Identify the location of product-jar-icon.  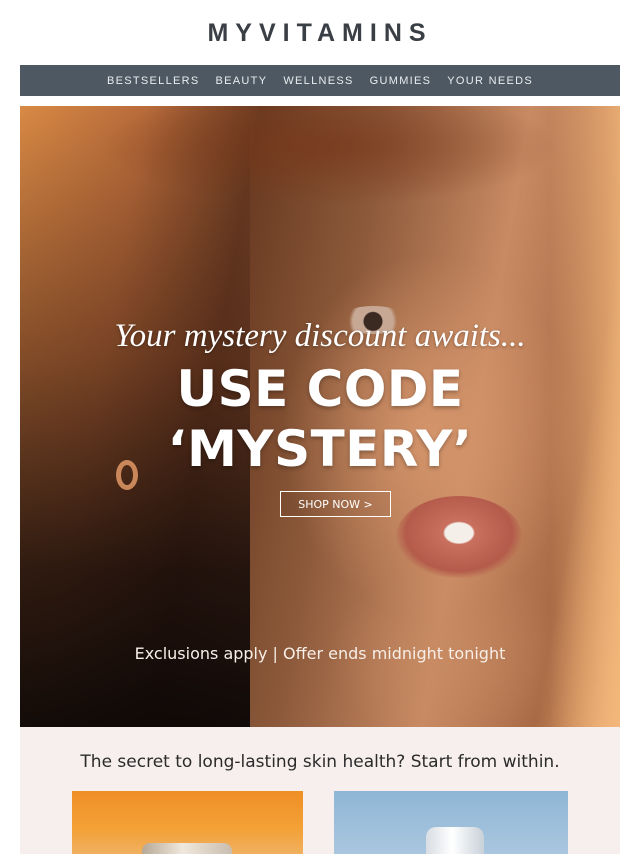
(187, 848).